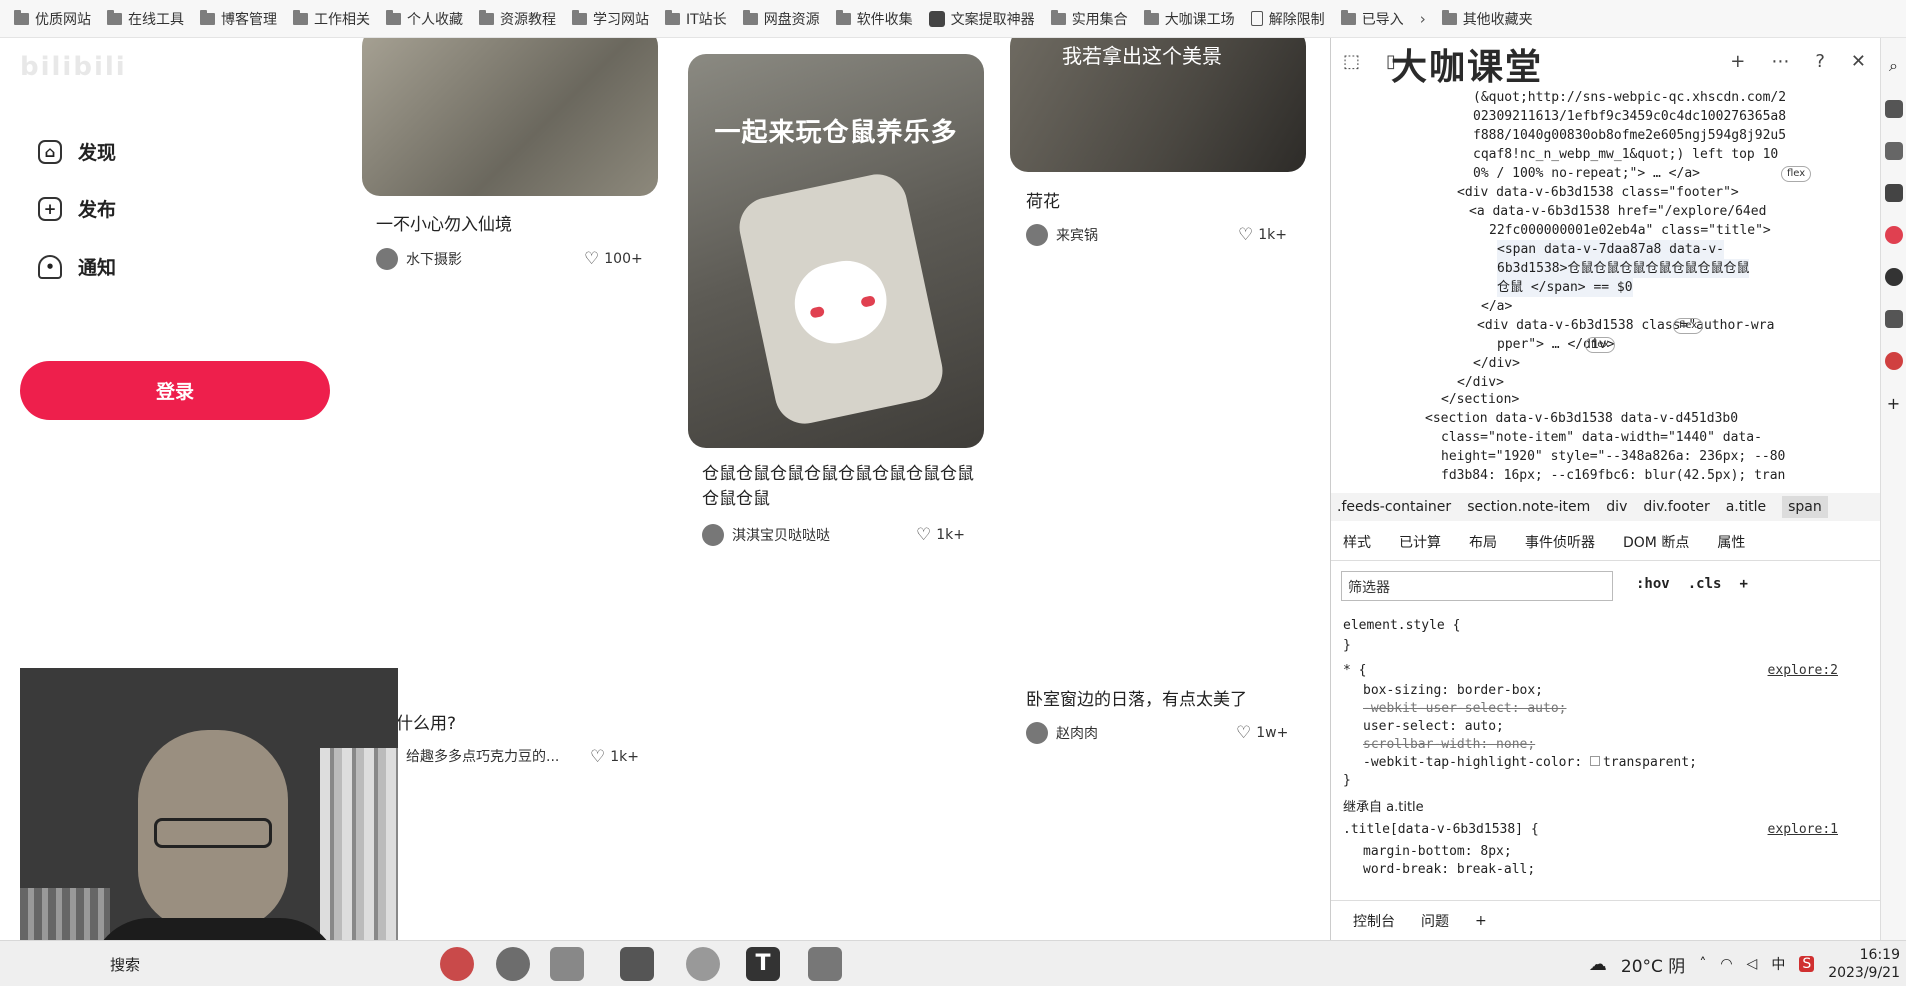  I want to click on bookmark-item: 实用集合, so click(1089, 19).